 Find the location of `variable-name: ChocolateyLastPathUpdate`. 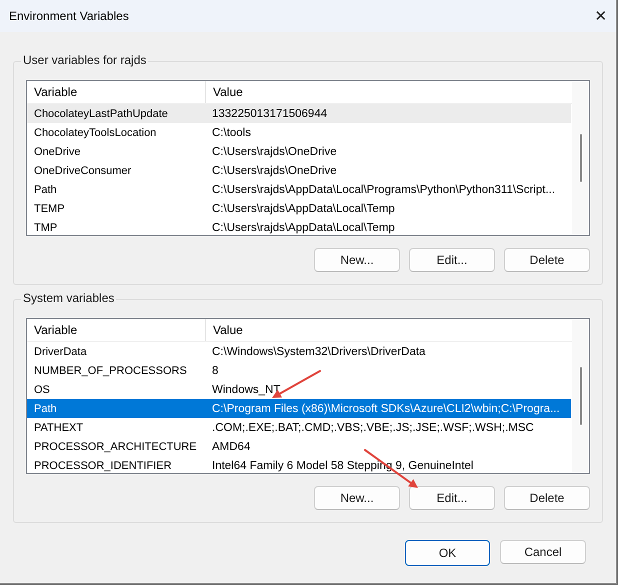

variable-name: ChocolateyLastPathUpdate is located at coordinates (101, 114).